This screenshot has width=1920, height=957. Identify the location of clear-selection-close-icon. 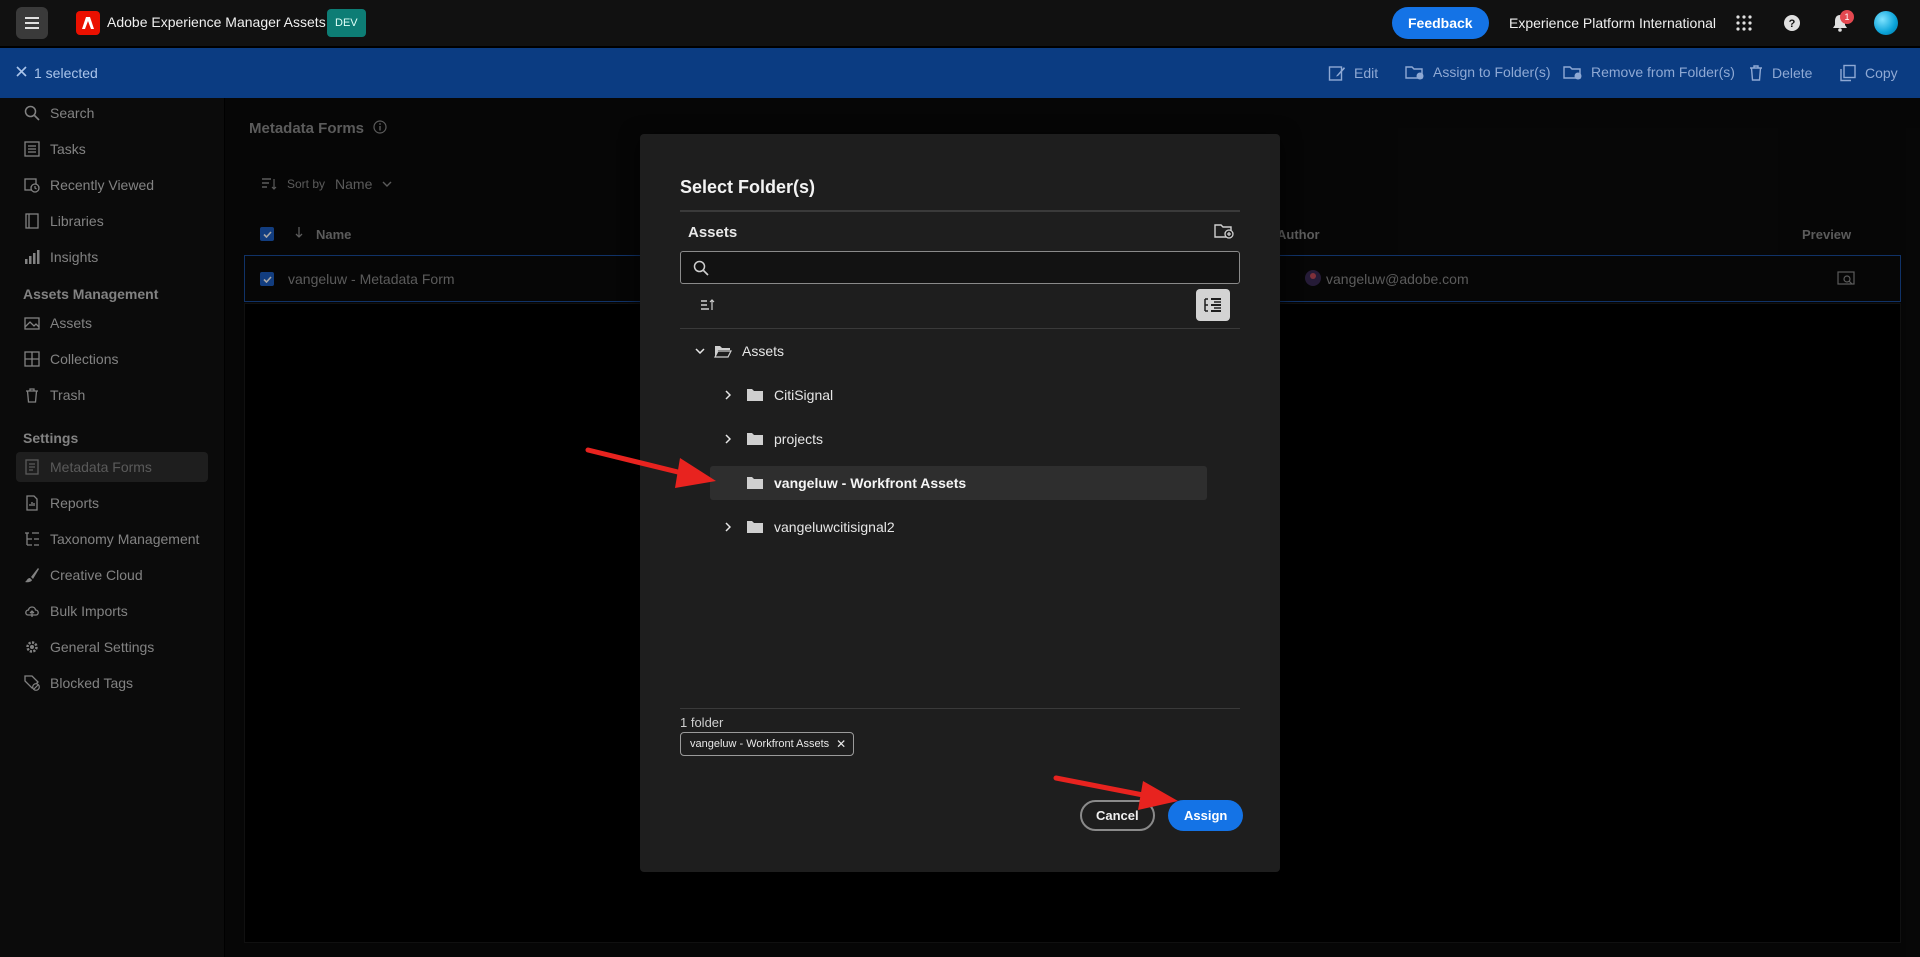
(21, 71).